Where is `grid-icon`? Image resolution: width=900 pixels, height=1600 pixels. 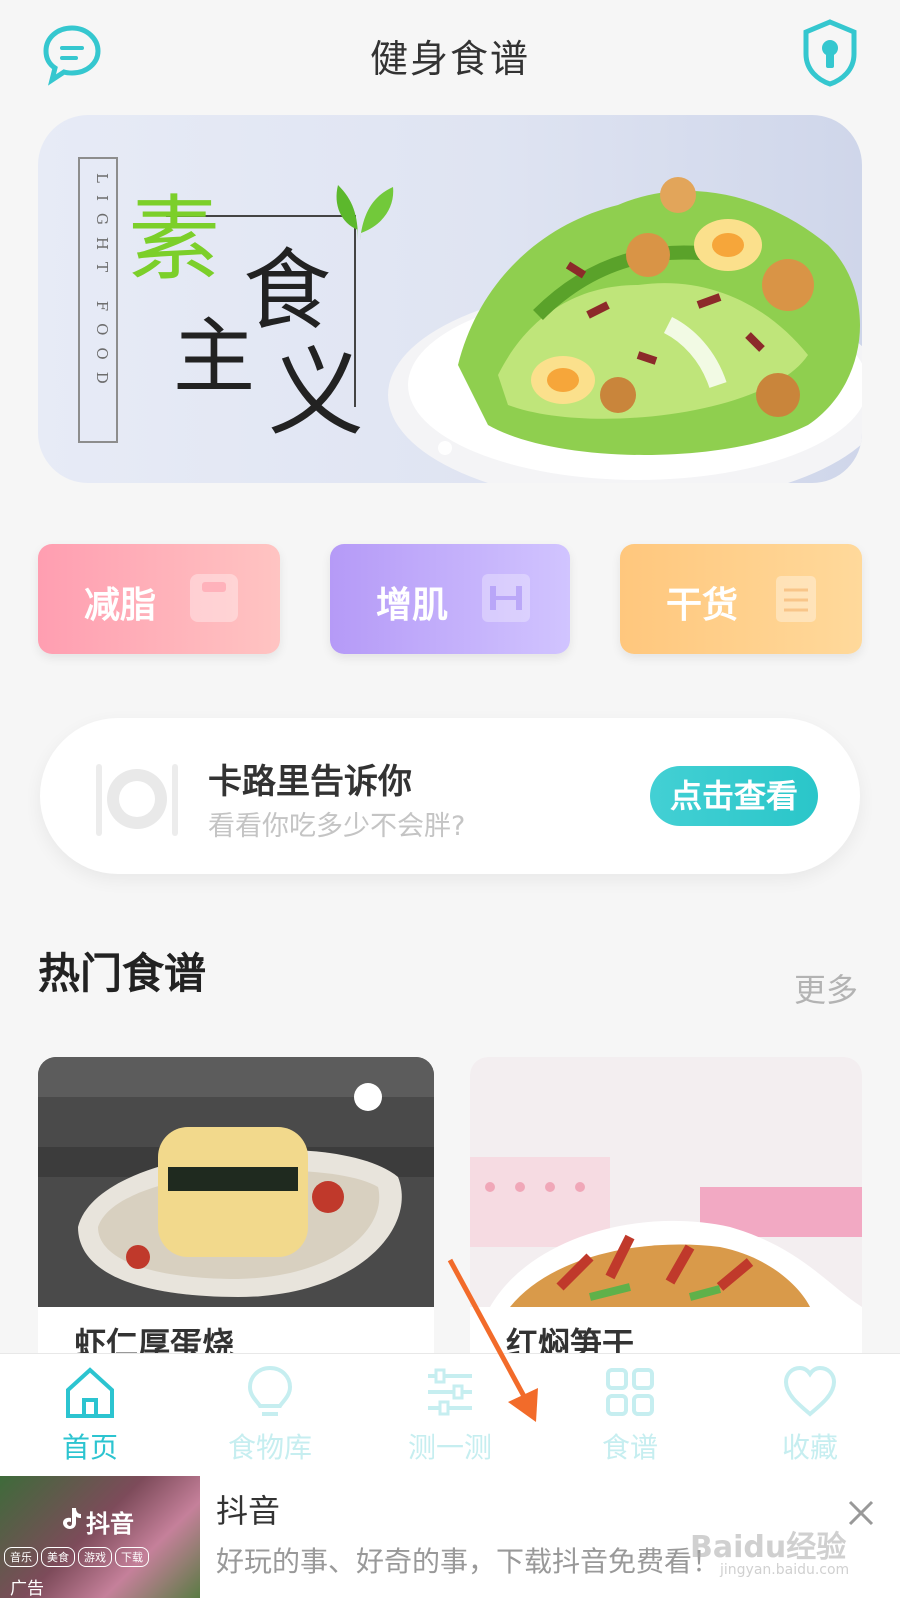 grid-icon is located at coordinates (630, 1392).